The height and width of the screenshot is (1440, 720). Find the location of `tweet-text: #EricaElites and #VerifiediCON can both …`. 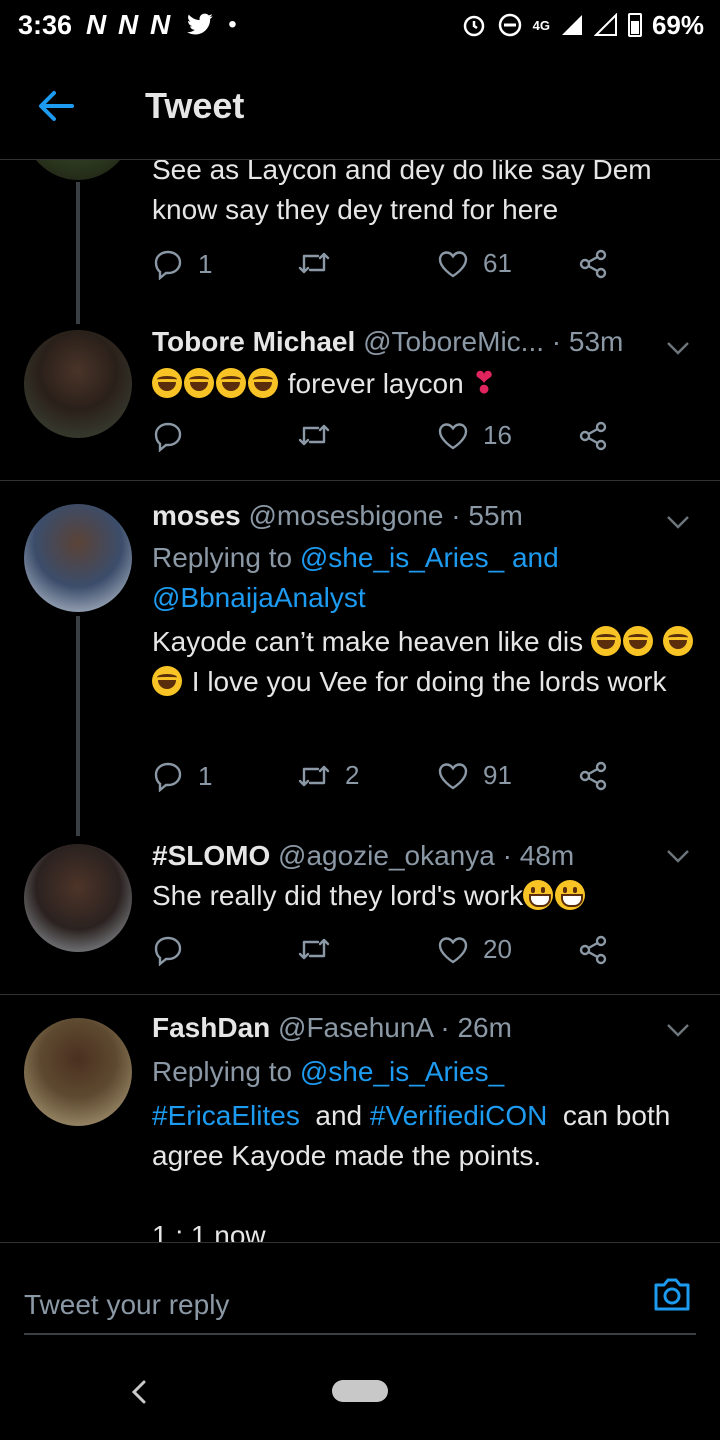

tweet-text: #EricaElites and #VerifiediCON can both … is located at coordinates (424, 1169).